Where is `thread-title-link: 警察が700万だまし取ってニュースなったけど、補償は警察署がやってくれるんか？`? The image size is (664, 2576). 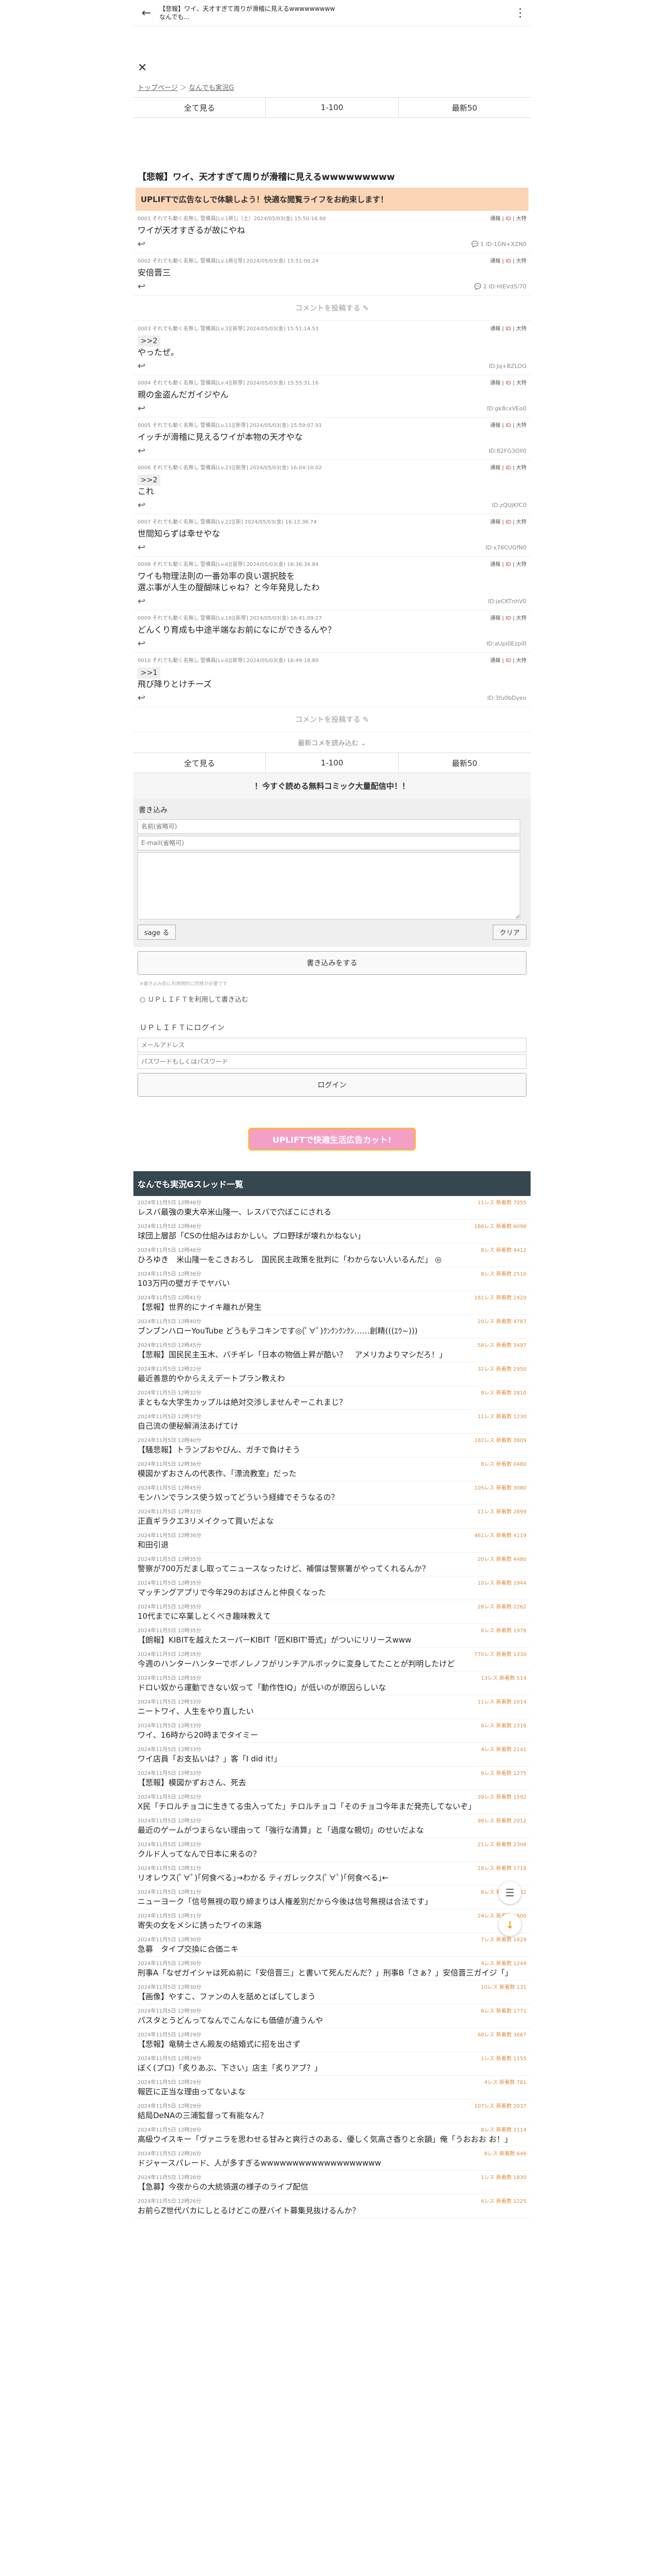
thread-title-link: 警察が700万だまし取ってニュースなったけど、補償は警察署がやってくれるんか？ is located at coordinates (332, 1569).